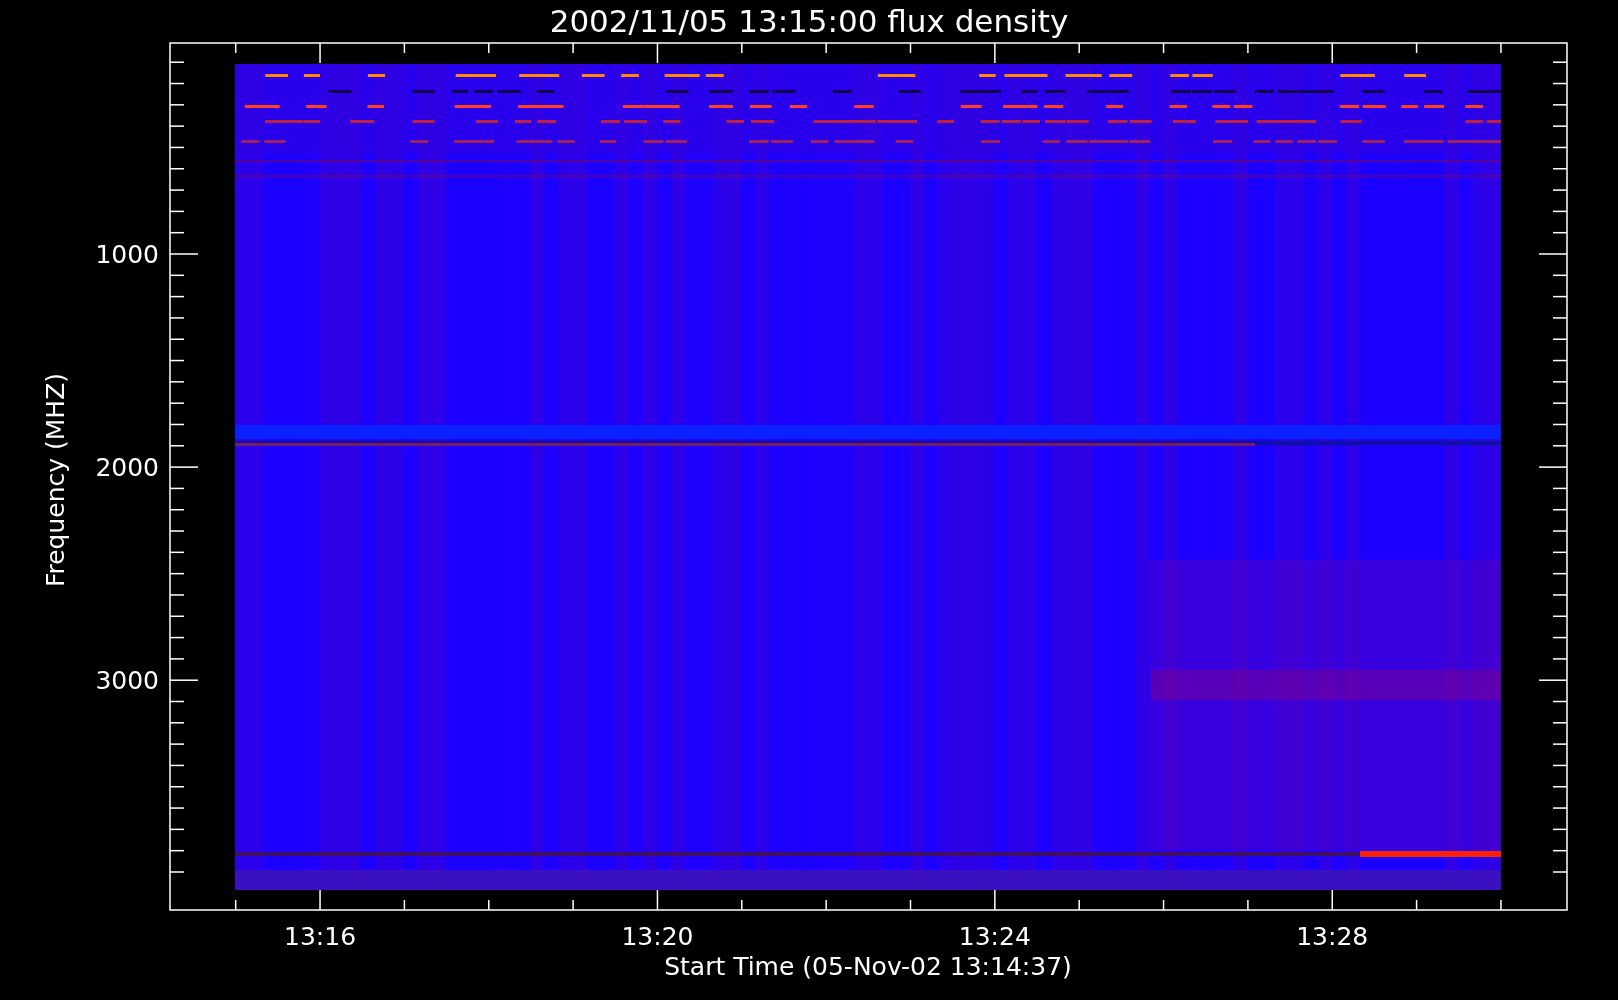 The height and width of the screenshot is (1000, 1618). Describe the element at coordinates (127, 468) in the screenshot. I see `y-tick-label: 2000` at that location.